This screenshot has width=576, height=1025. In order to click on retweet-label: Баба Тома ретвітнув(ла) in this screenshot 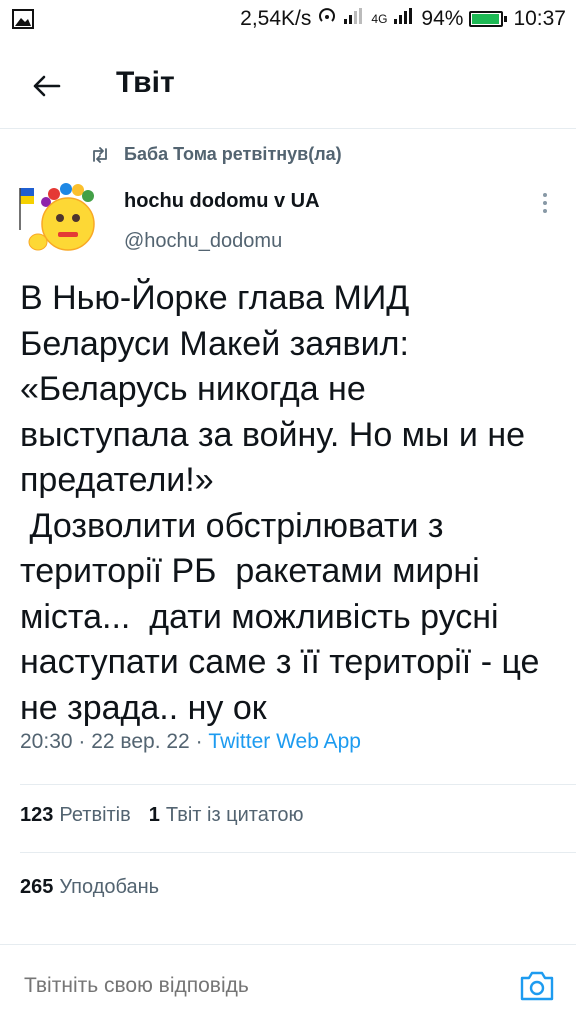, I will do `click(233, 154)`.